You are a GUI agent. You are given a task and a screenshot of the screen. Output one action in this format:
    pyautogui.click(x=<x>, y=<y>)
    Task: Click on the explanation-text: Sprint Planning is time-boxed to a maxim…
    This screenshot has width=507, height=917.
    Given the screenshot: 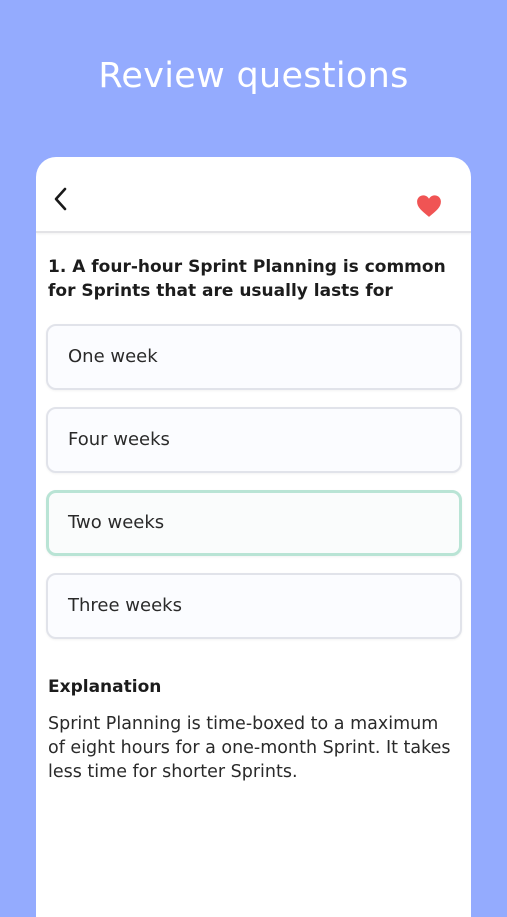 What is the action you would take?
    pyautogui.click(x=249, y=748)
    